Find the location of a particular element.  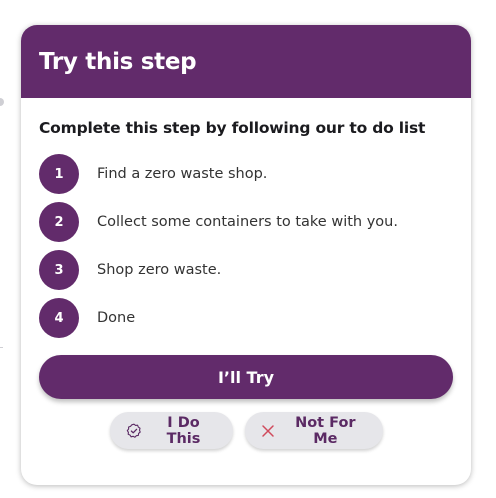

i-do-this-label: I Do This is located at coordinates (183, 430).